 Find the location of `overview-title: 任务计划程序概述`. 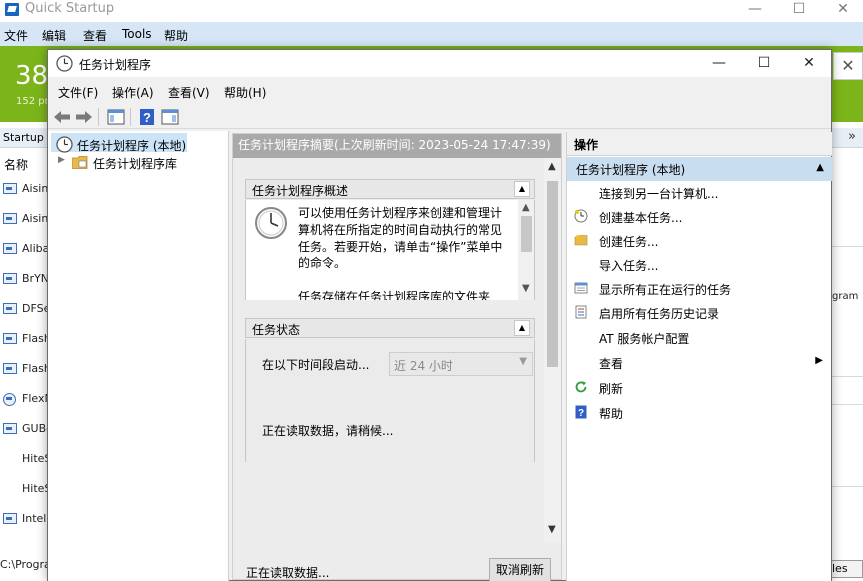

overview-title: 任务计划程序概述 is located at coordinates (300, 191).